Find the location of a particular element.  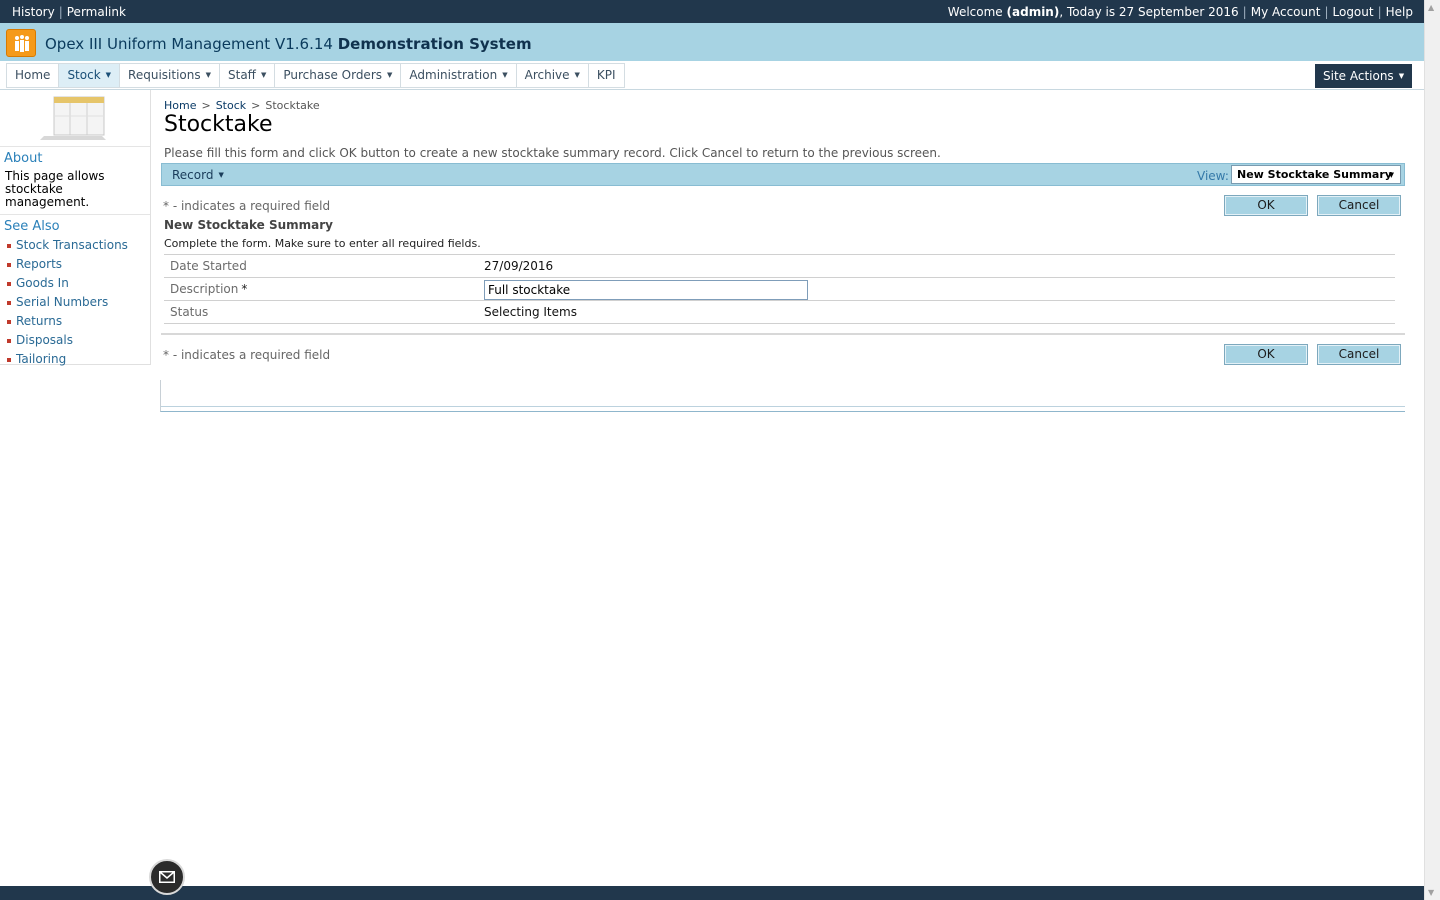

status-label: Status is located at coordinates (189, 312).